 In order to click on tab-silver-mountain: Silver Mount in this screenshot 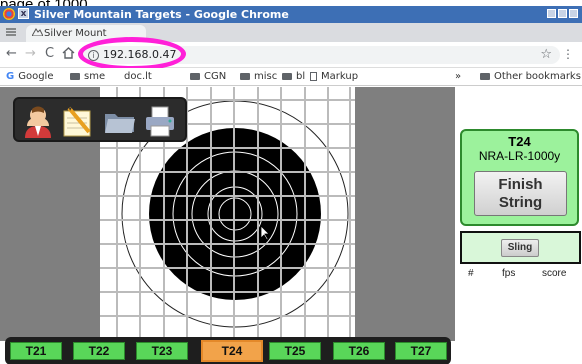, I will do `click(86, 33)`.